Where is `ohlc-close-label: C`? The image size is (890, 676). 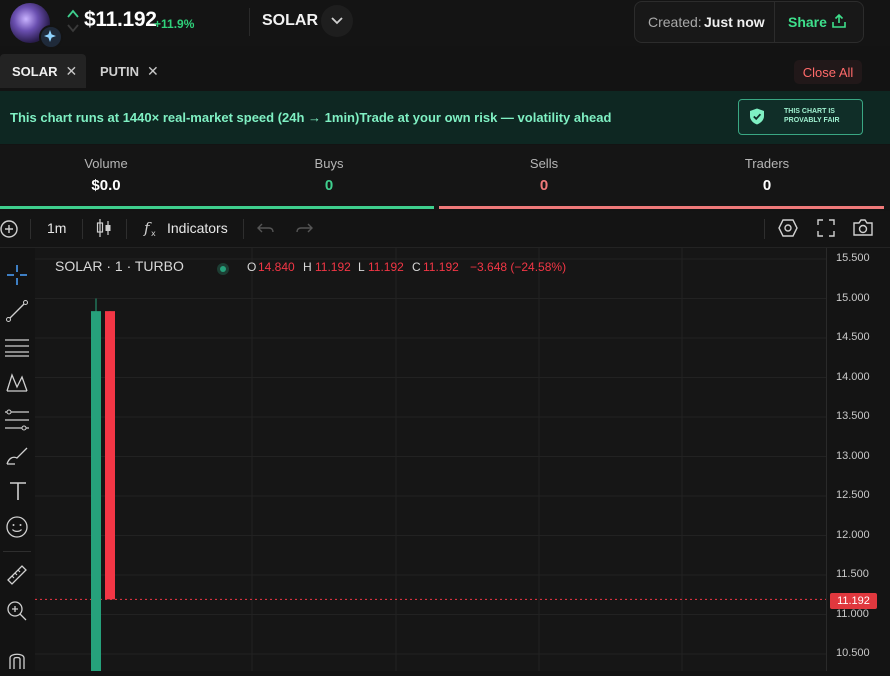 ohlc-close-label: C is located at coordinates (416, 267).